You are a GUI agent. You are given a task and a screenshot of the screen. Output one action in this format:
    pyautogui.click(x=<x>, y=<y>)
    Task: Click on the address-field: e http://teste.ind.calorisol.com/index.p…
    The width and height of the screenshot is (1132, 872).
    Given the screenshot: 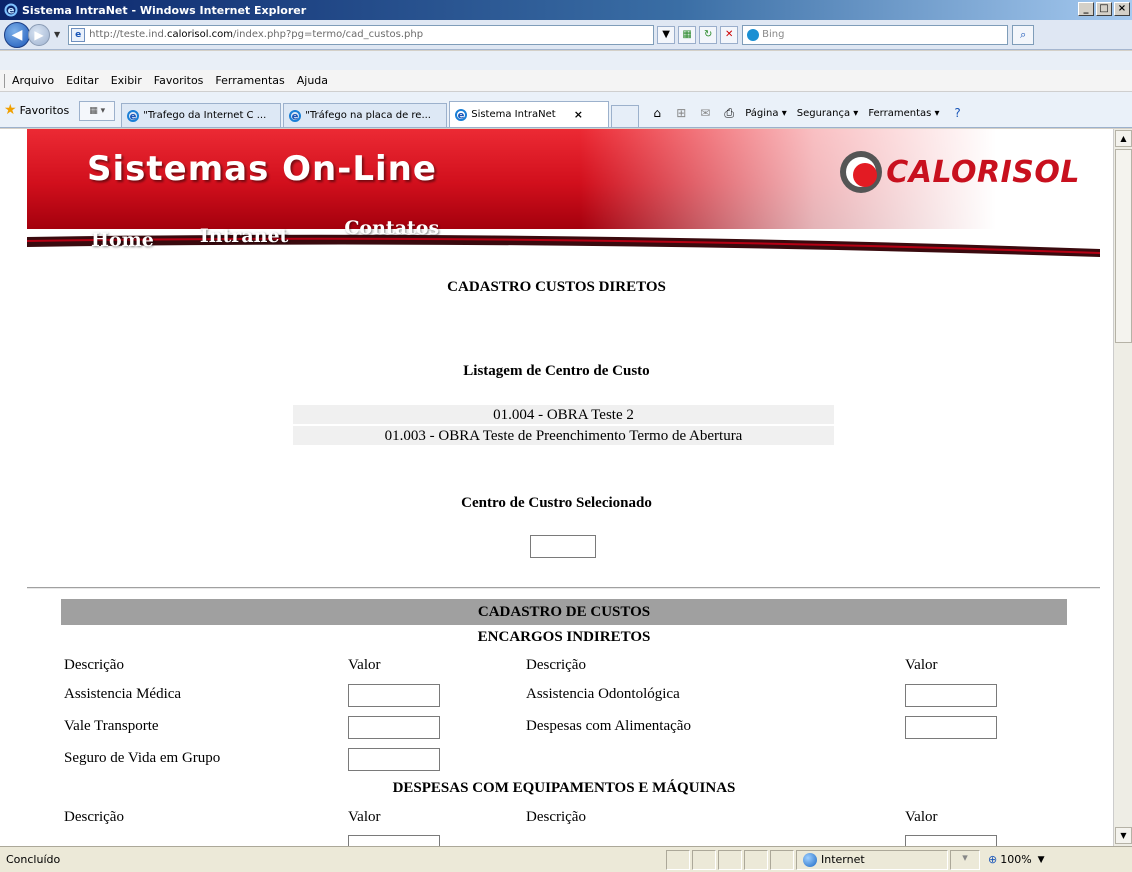 What is the action you would take?
    pyautogui.click(x=361, y=34)
    